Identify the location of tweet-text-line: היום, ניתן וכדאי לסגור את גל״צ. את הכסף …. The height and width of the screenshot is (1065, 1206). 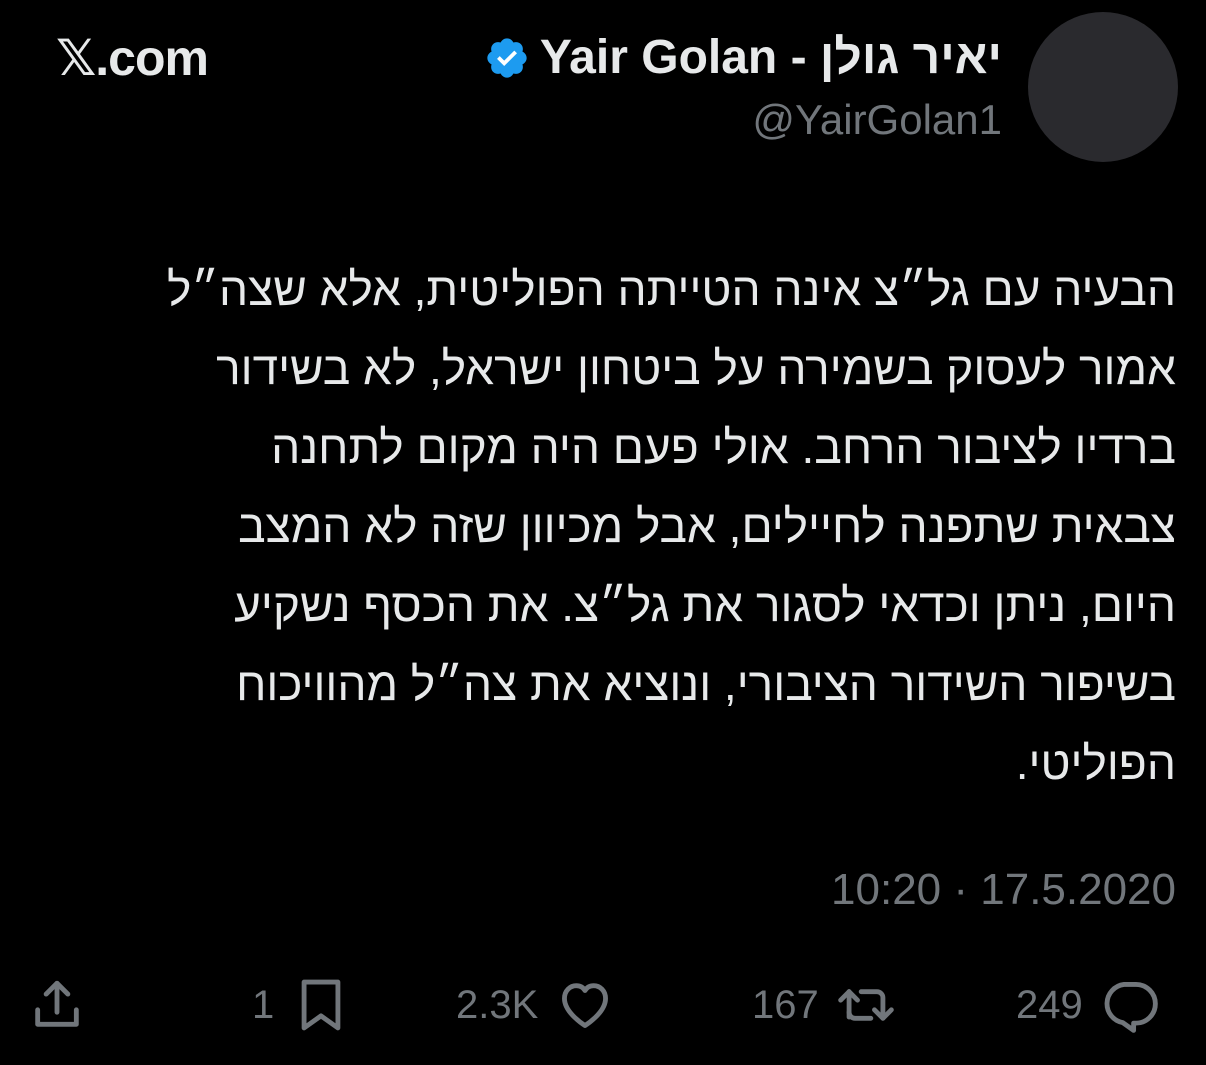
(705, 605).